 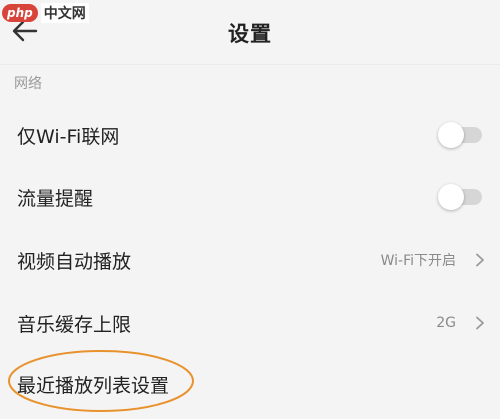 I want to click on logo-cn-text: 中文网, so click(x=64, y=13).